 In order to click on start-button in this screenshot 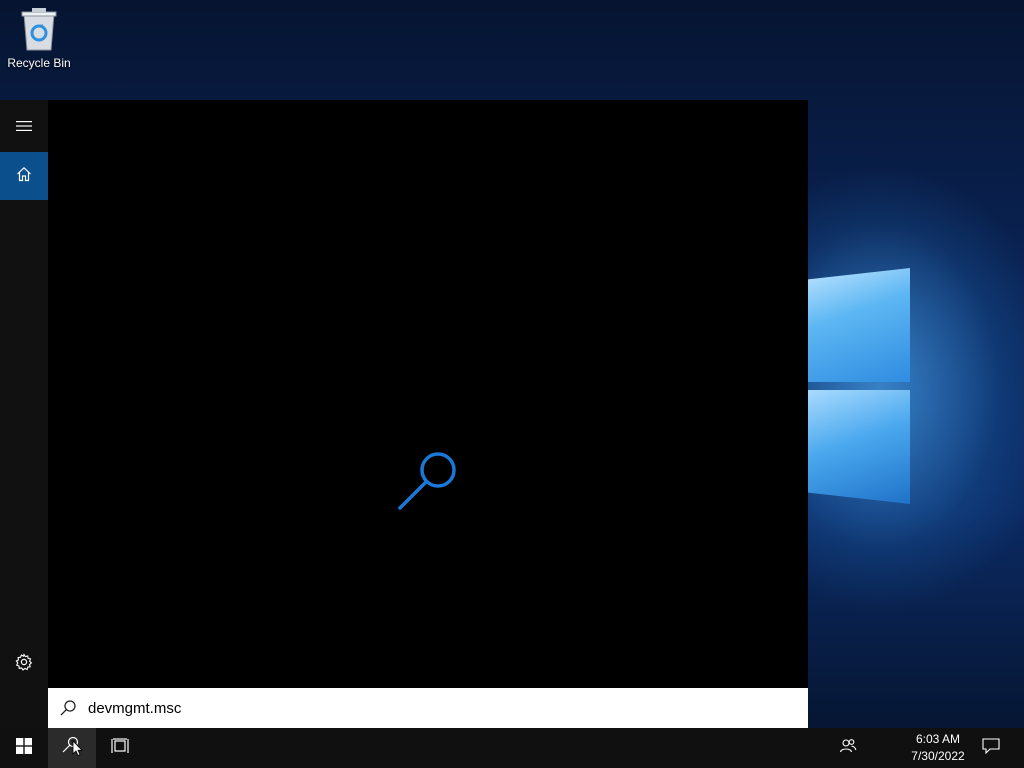, I will do `click(24, 748)`.